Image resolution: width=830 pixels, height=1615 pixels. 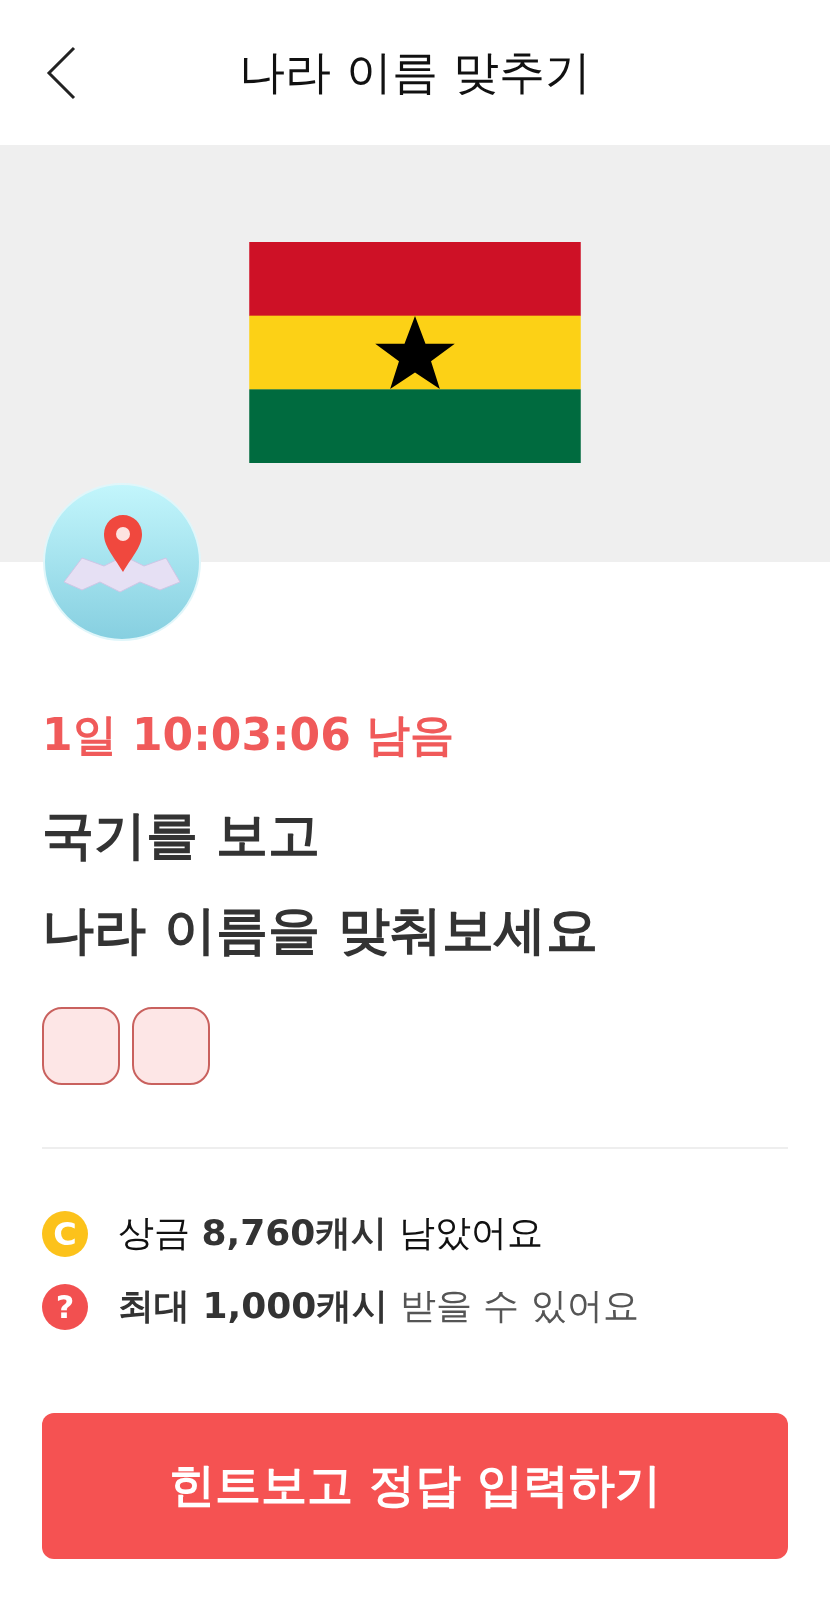 What do you see at coordinates (182, 836) in the screenshot?
I see `question-text: 국기를 보고` at bounding box center [182, 836].